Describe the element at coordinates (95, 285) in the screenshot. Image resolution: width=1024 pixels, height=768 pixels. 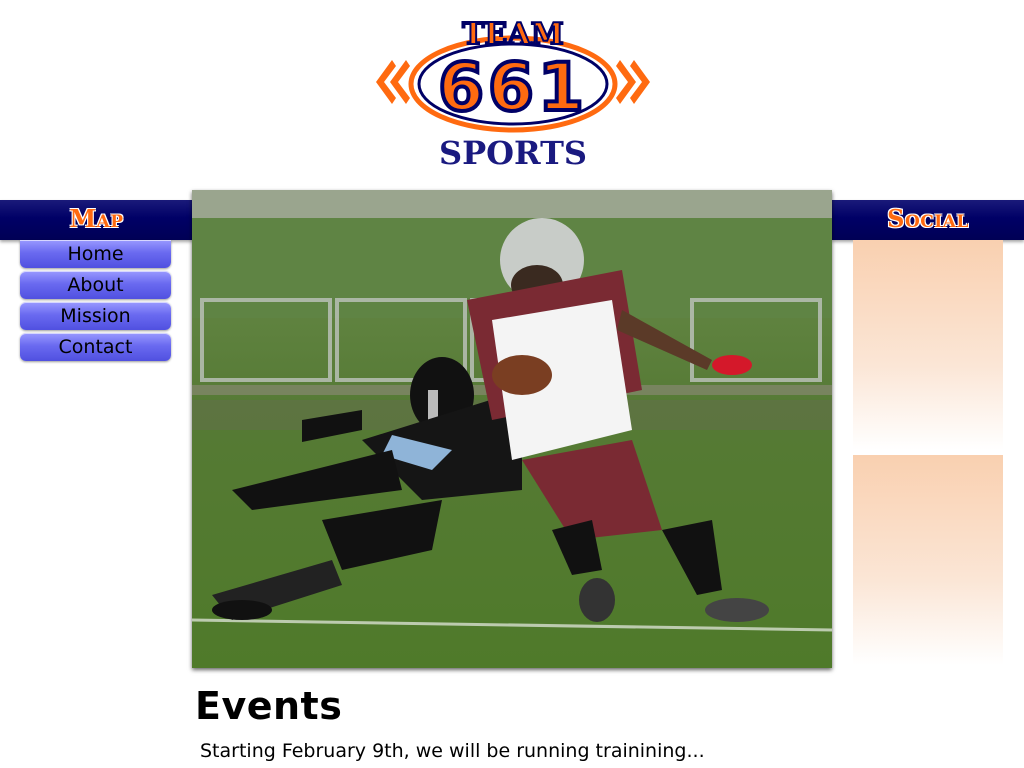
I see `nav-about-button: About` at that location.